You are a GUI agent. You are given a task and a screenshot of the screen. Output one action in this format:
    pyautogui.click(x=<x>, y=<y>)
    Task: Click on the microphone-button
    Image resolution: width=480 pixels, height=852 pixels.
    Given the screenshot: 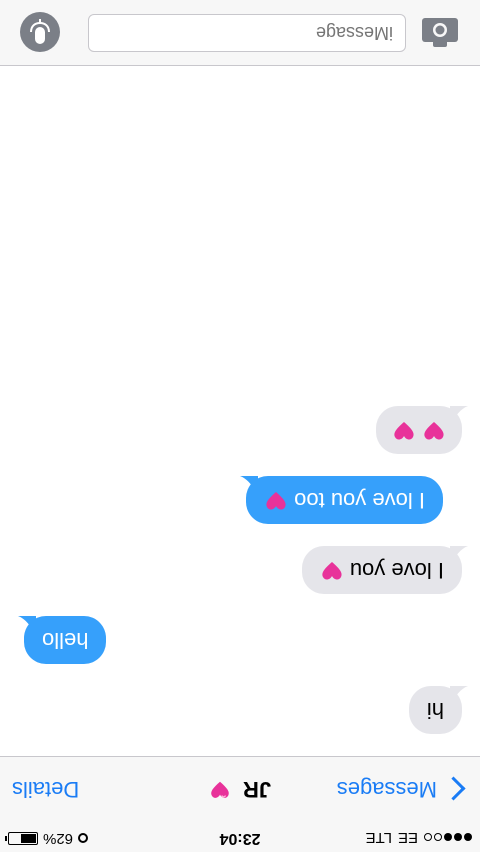 What is the action you would take?
    pyautogui.click(x=40, y=32)
    